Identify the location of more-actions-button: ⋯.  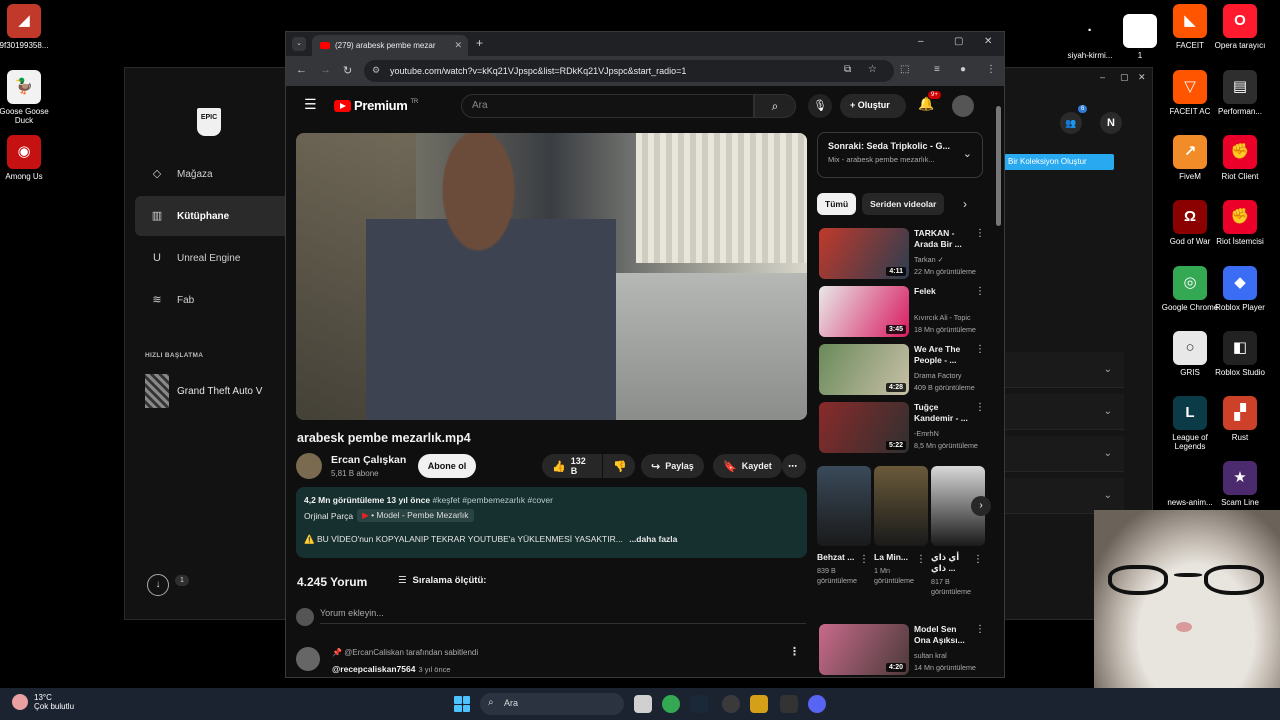
(794, 466).